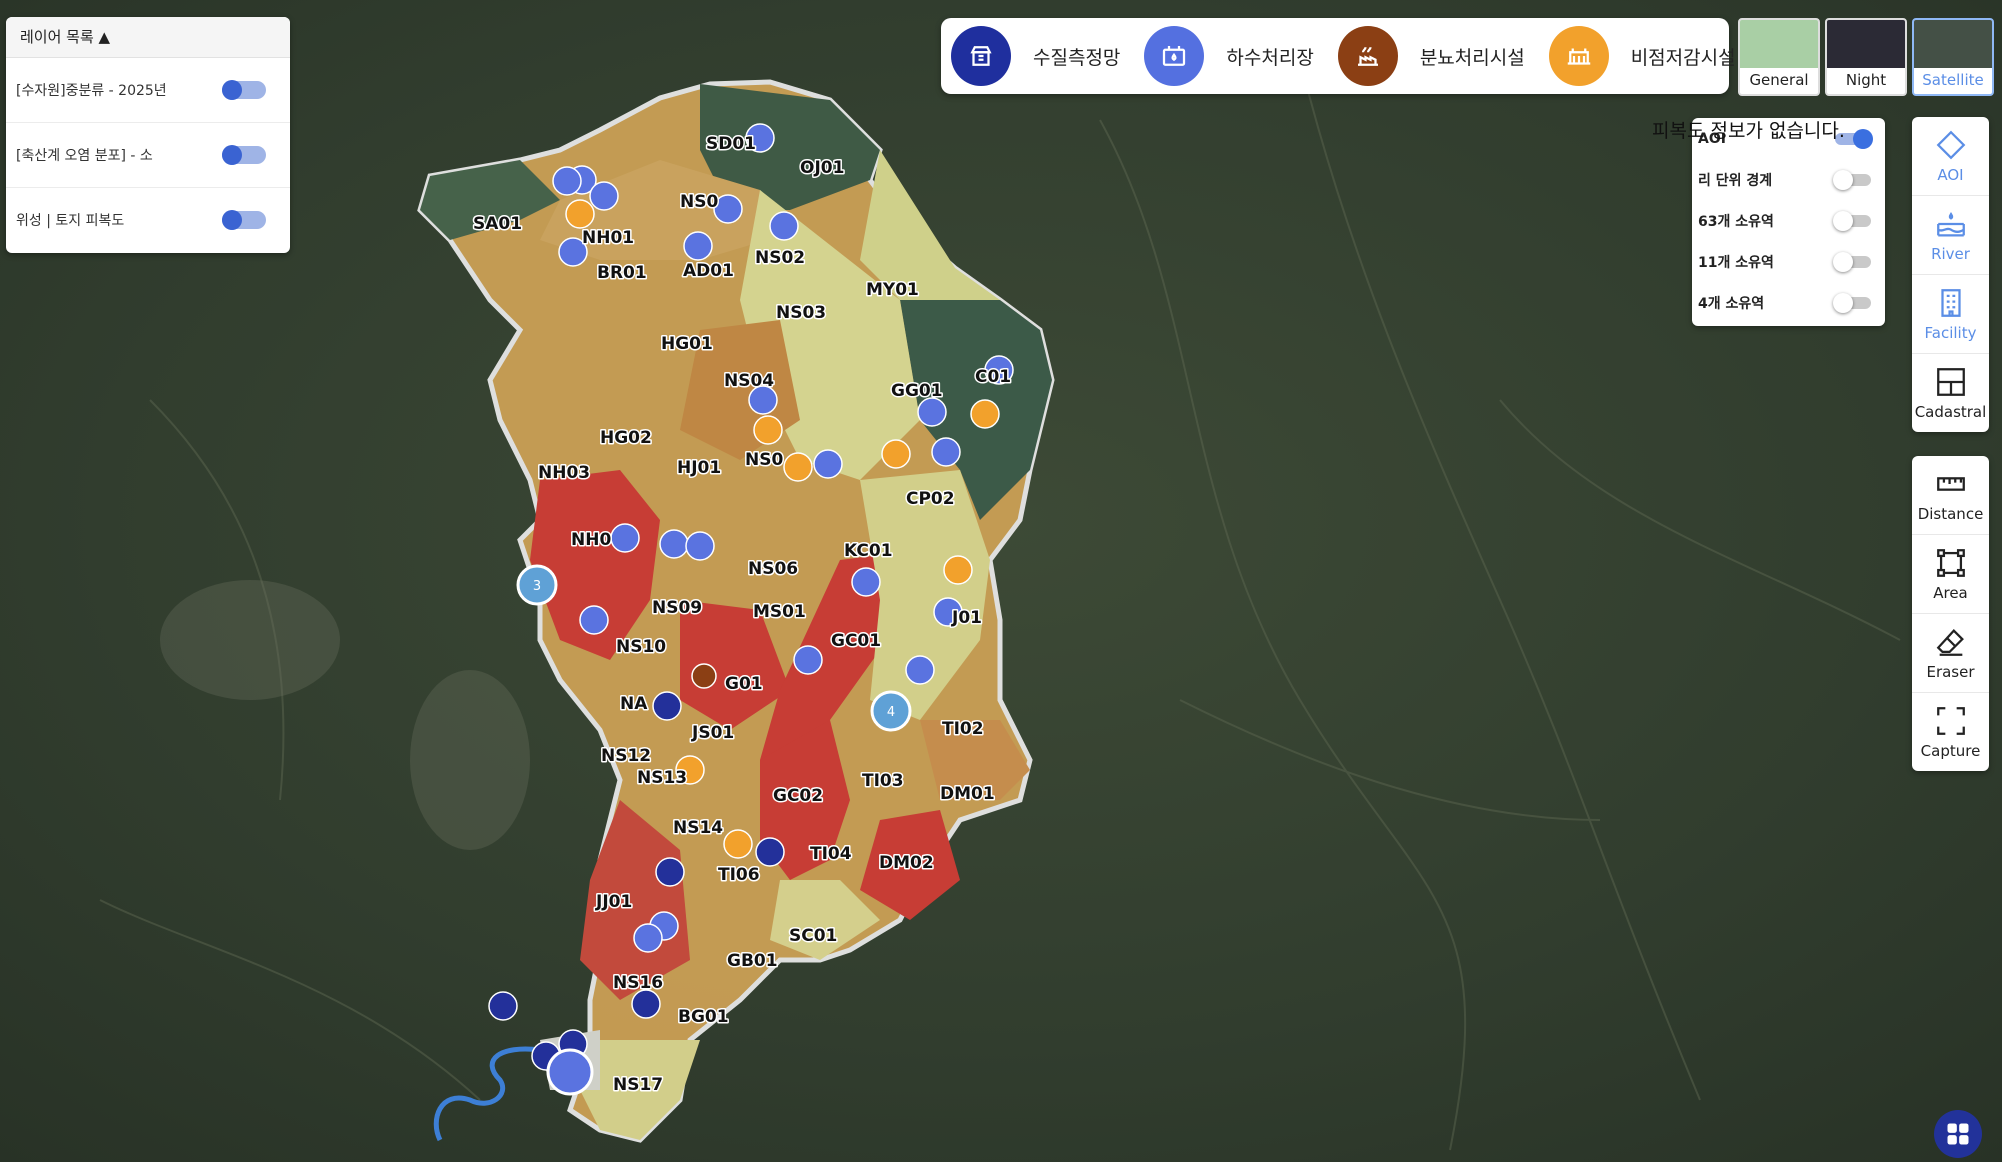 The image size is (2002, 1162). I want to click on boundary-item: 11개 소유역, so click(1788, 261).